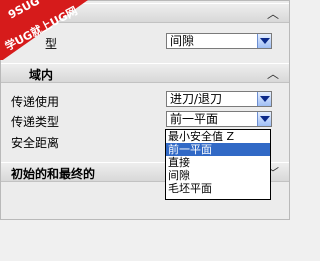 The height and width of the screenshot is (261, 320). Describe the element at coordinates (45, 30) in the screenshot. I see `watermark-logo: 9SUG 学UG就上UG网` at that location.